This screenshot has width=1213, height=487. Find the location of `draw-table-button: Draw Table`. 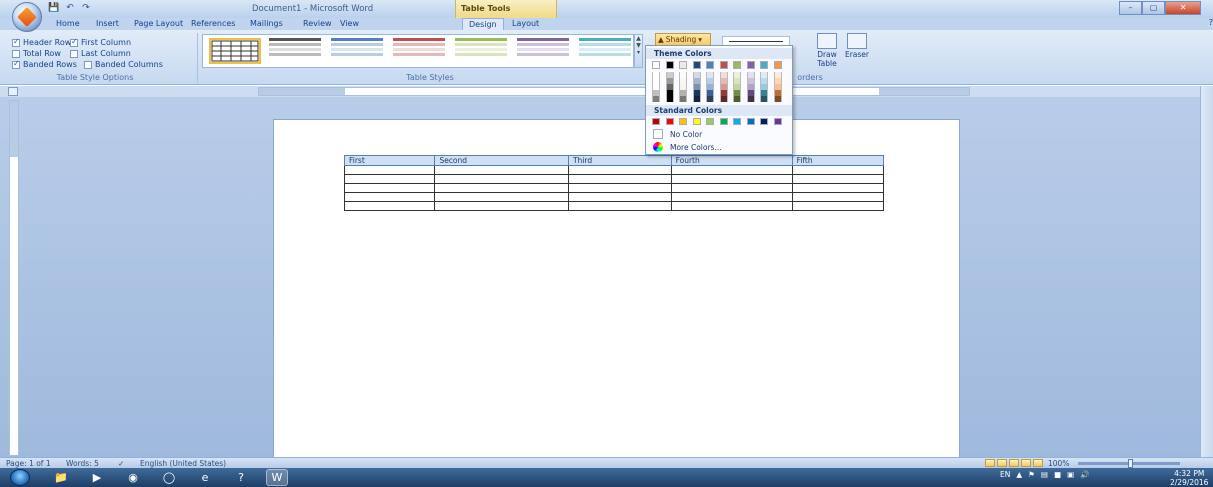

draw-table-button: Draw Table is located at coordinates (827, 50).